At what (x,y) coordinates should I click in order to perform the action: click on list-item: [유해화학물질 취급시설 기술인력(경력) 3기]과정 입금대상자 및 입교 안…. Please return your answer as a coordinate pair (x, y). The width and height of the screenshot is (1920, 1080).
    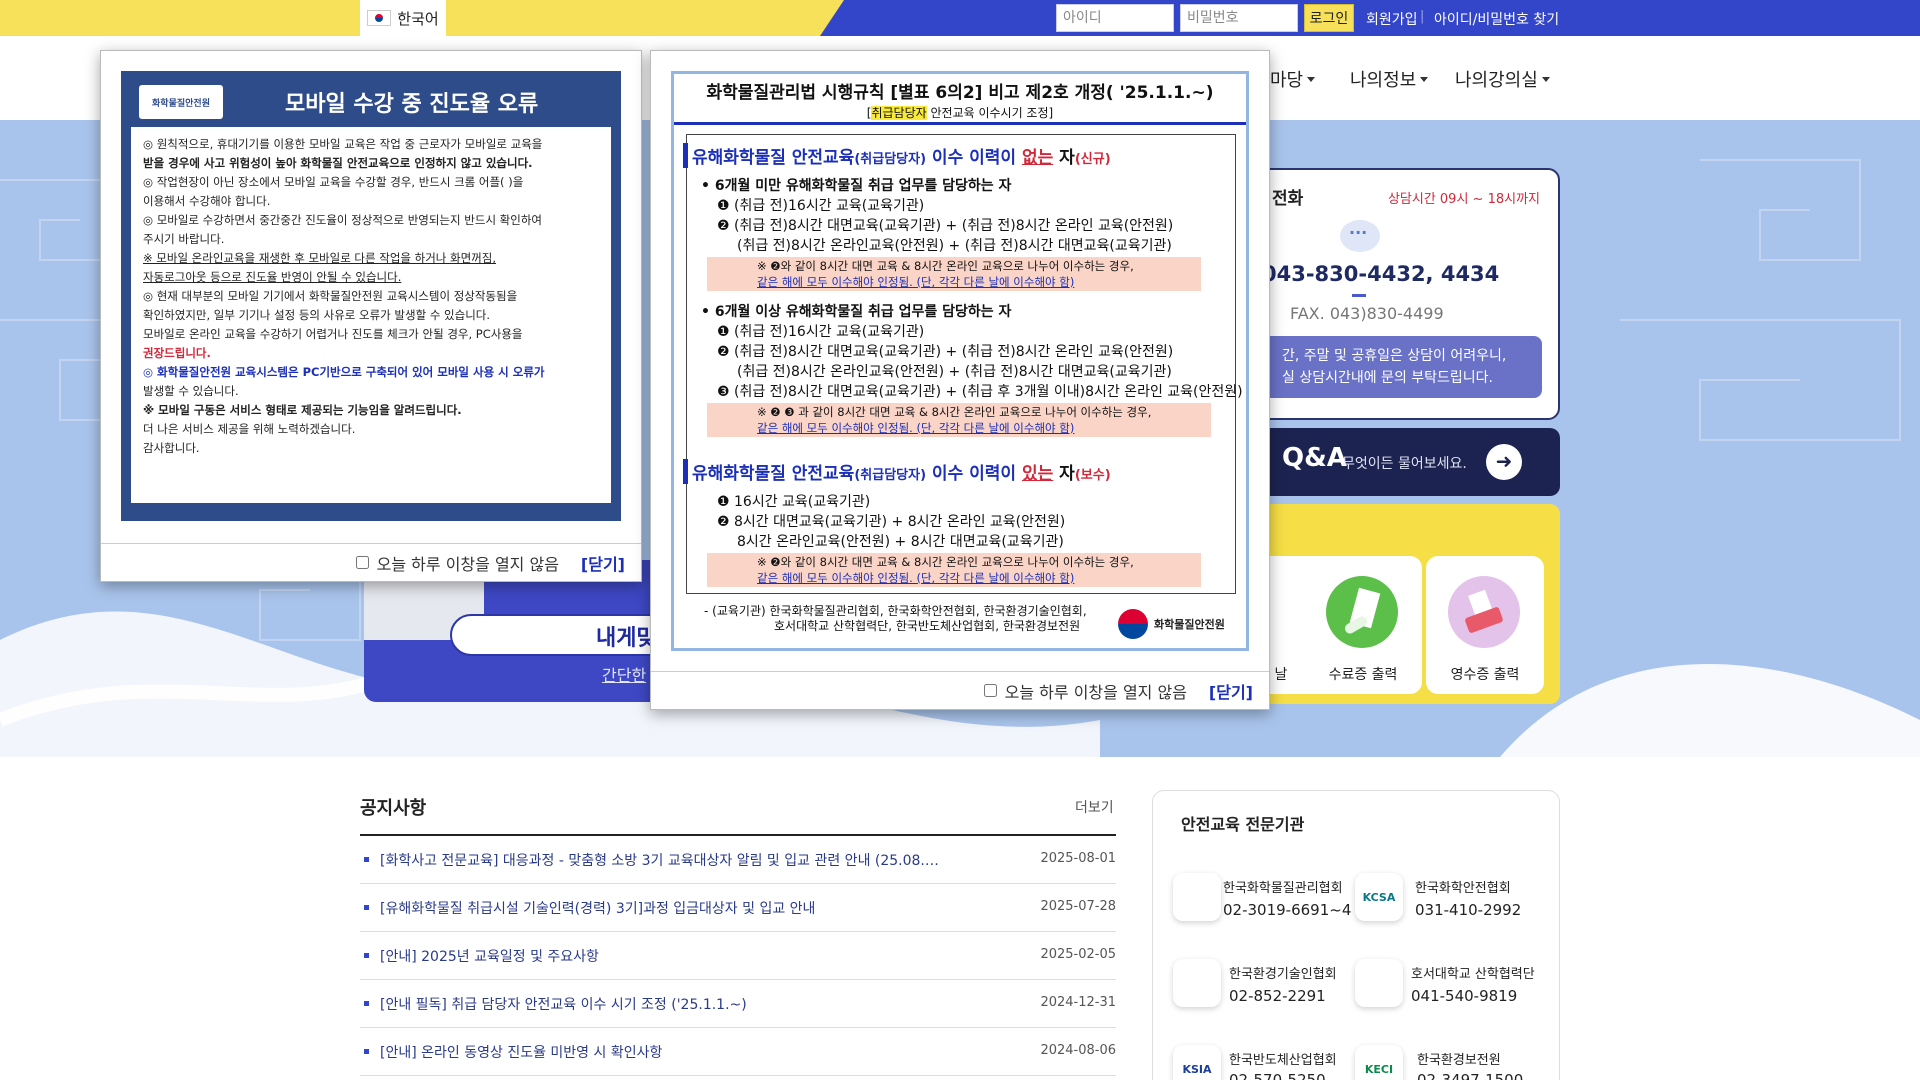
    Looking at the image, I should click on (738, 908).